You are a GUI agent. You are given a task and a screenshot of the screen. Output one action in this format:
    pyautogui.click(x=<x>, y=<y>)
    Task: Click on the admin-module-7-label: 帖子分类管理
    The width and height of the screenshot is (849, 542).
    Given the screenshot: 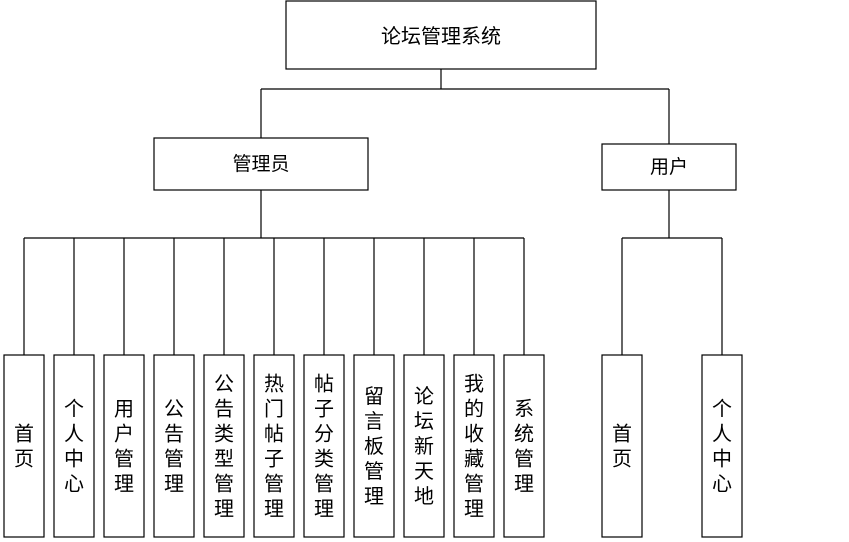 What is the action you would take?
    pyautogui.click(x=324, y=446)
    